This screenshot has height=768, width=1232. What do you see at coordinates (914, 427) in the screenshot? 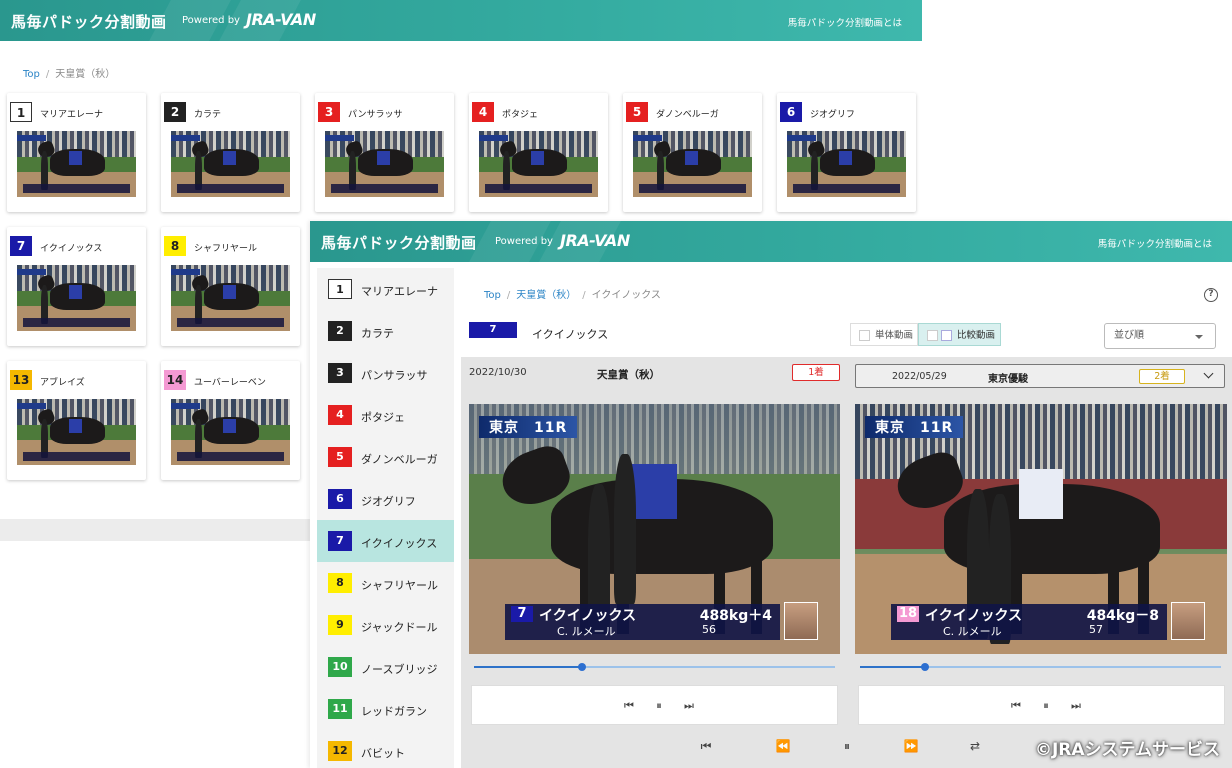
I see `location-overlay: 東京 11R` at bounding box center [914, 427].